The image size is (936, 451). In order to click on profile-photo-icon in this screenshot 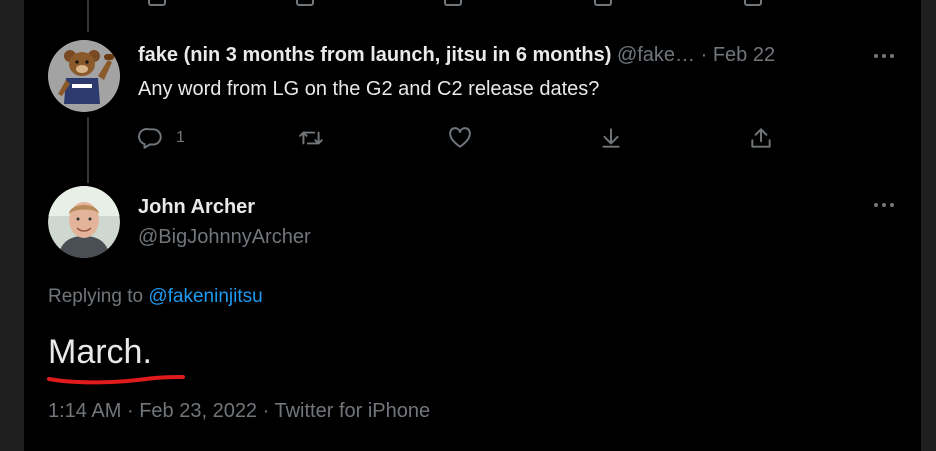, I will do `click(84, 222)`.